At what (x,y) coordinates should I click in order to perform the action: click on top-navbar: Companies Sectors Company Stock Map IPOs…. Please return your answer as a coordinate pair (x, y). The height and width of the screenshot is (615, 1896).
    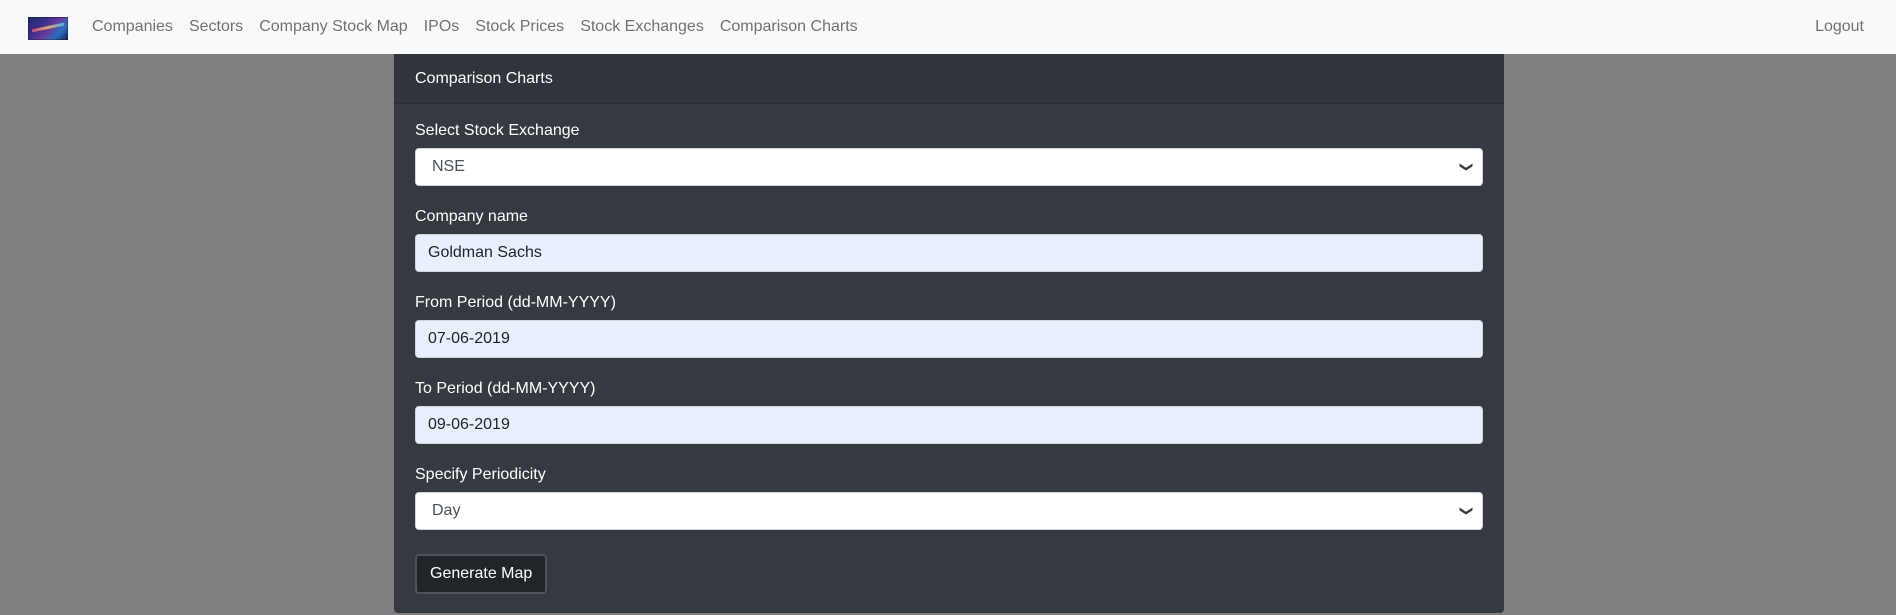
    Looking at the image, I should click on (948, 27).